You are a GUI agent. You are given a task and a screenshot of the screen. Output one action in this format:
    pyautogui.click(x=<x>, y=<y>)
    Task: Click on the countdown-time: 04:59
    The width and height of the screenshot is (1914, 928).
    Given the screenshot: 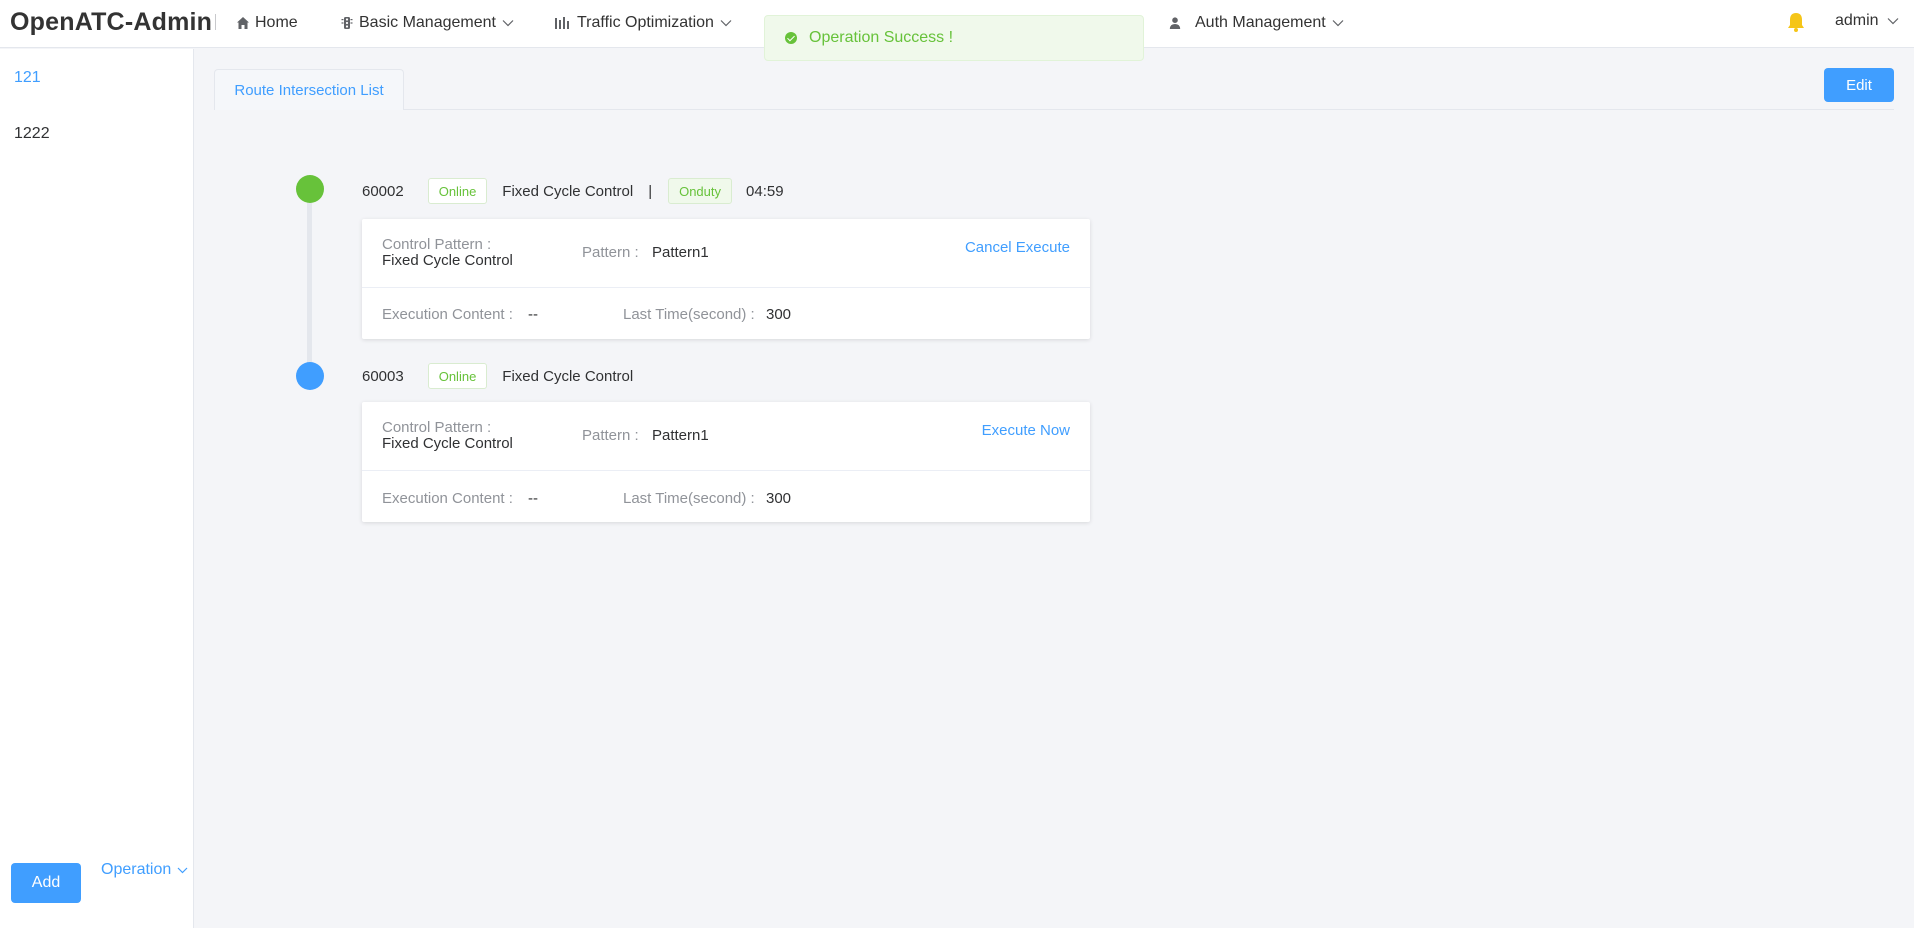 What is the action you would take?
    pyautogui.click(x=765, y=191)
    